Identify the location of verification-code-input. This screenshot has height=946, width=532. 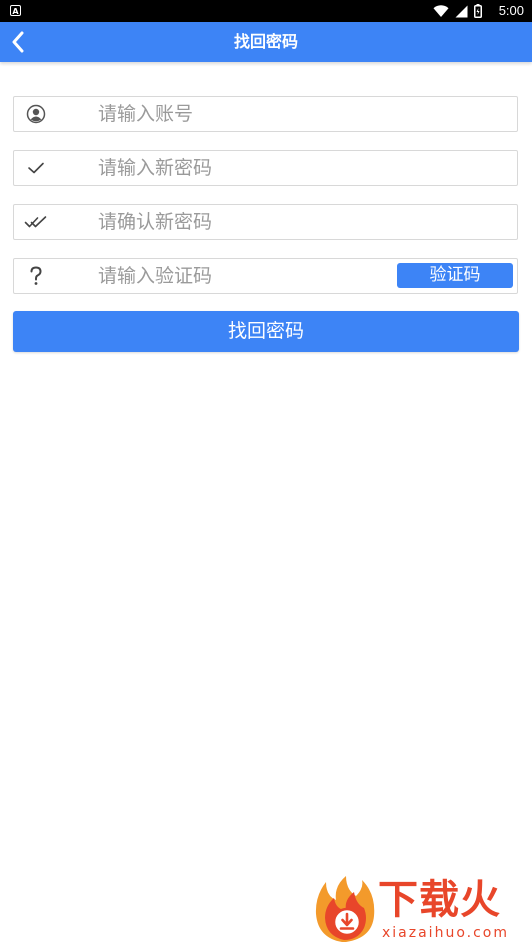
(243, 276).